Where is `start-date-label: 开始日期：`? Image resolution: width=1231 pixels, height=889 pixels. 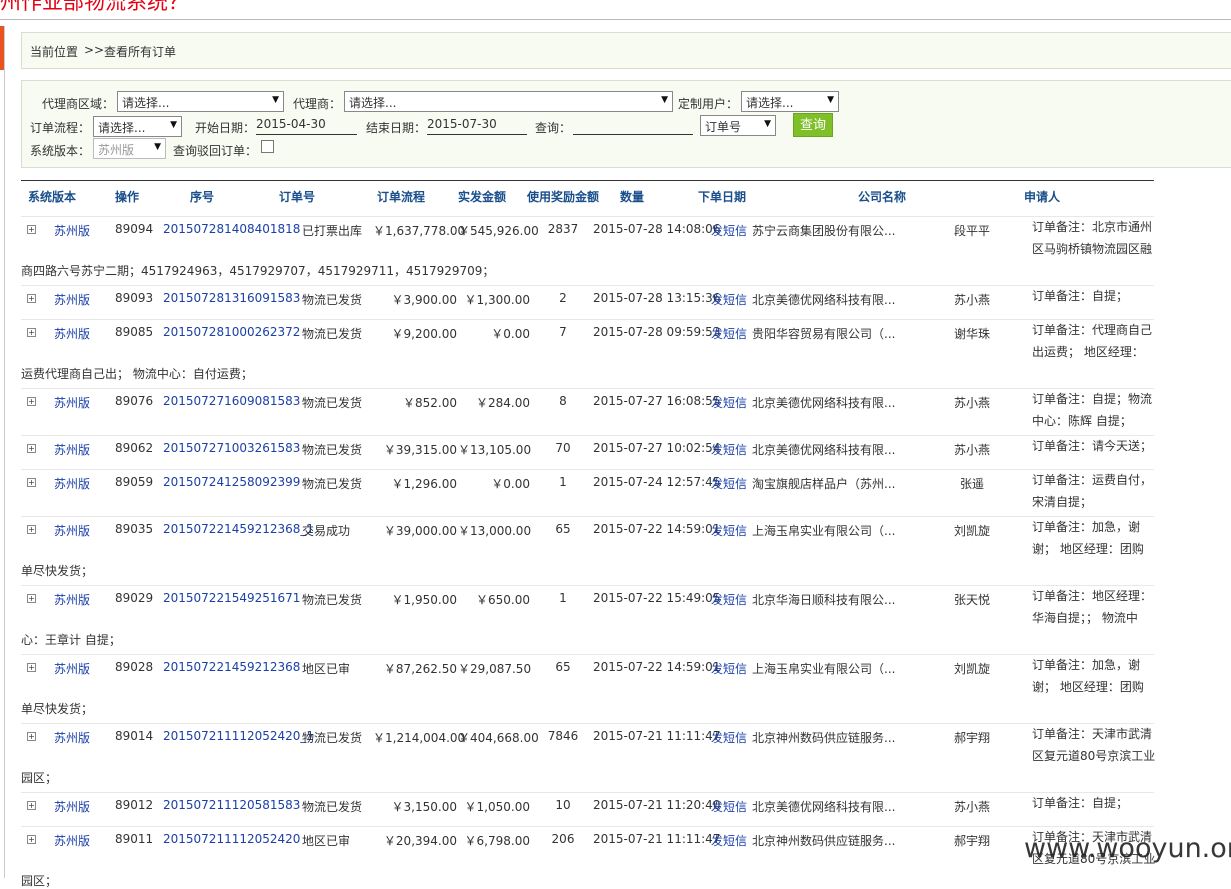 start-date-label: 开始日期： is located at coordinates (225, 128).